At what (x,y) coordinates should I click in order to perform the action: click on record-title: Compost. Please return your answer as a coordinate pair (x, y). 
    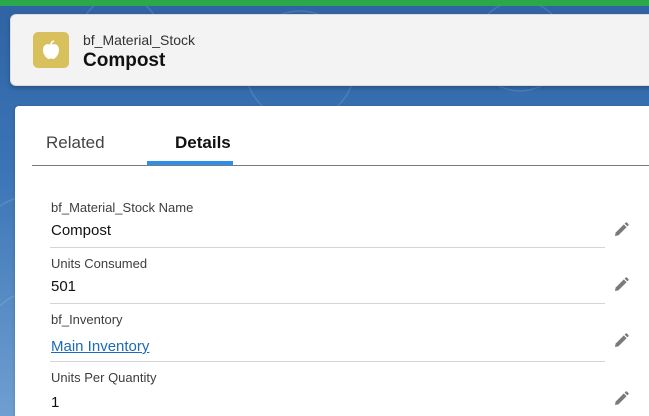
    Looking at the image, I should click on (124, 60).